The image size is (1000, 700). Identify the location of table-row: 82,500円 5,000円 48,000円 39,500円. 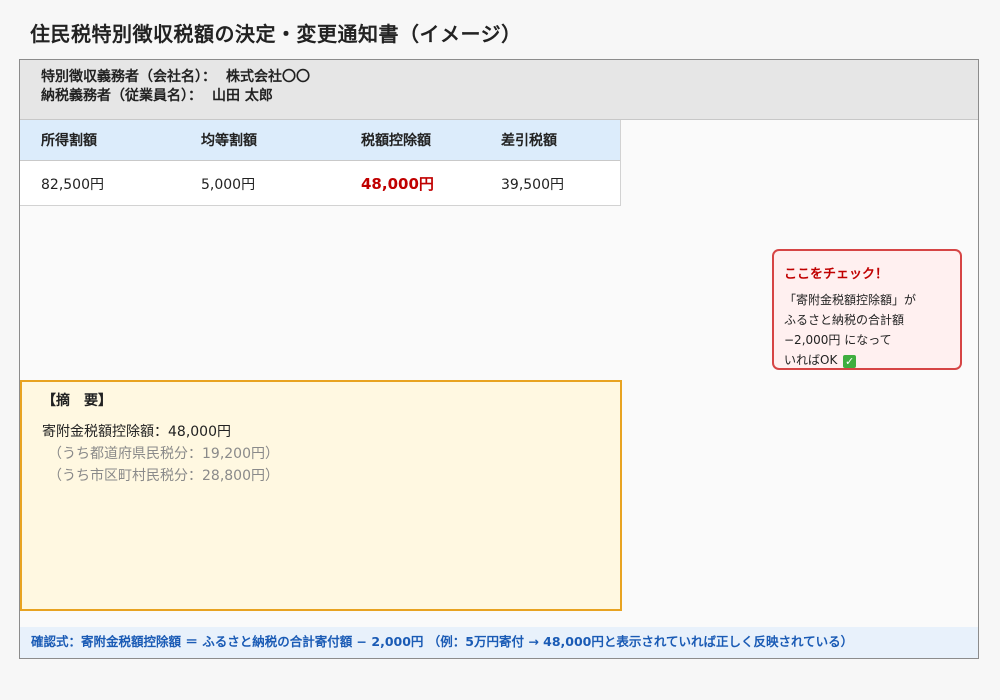
(320, 183).